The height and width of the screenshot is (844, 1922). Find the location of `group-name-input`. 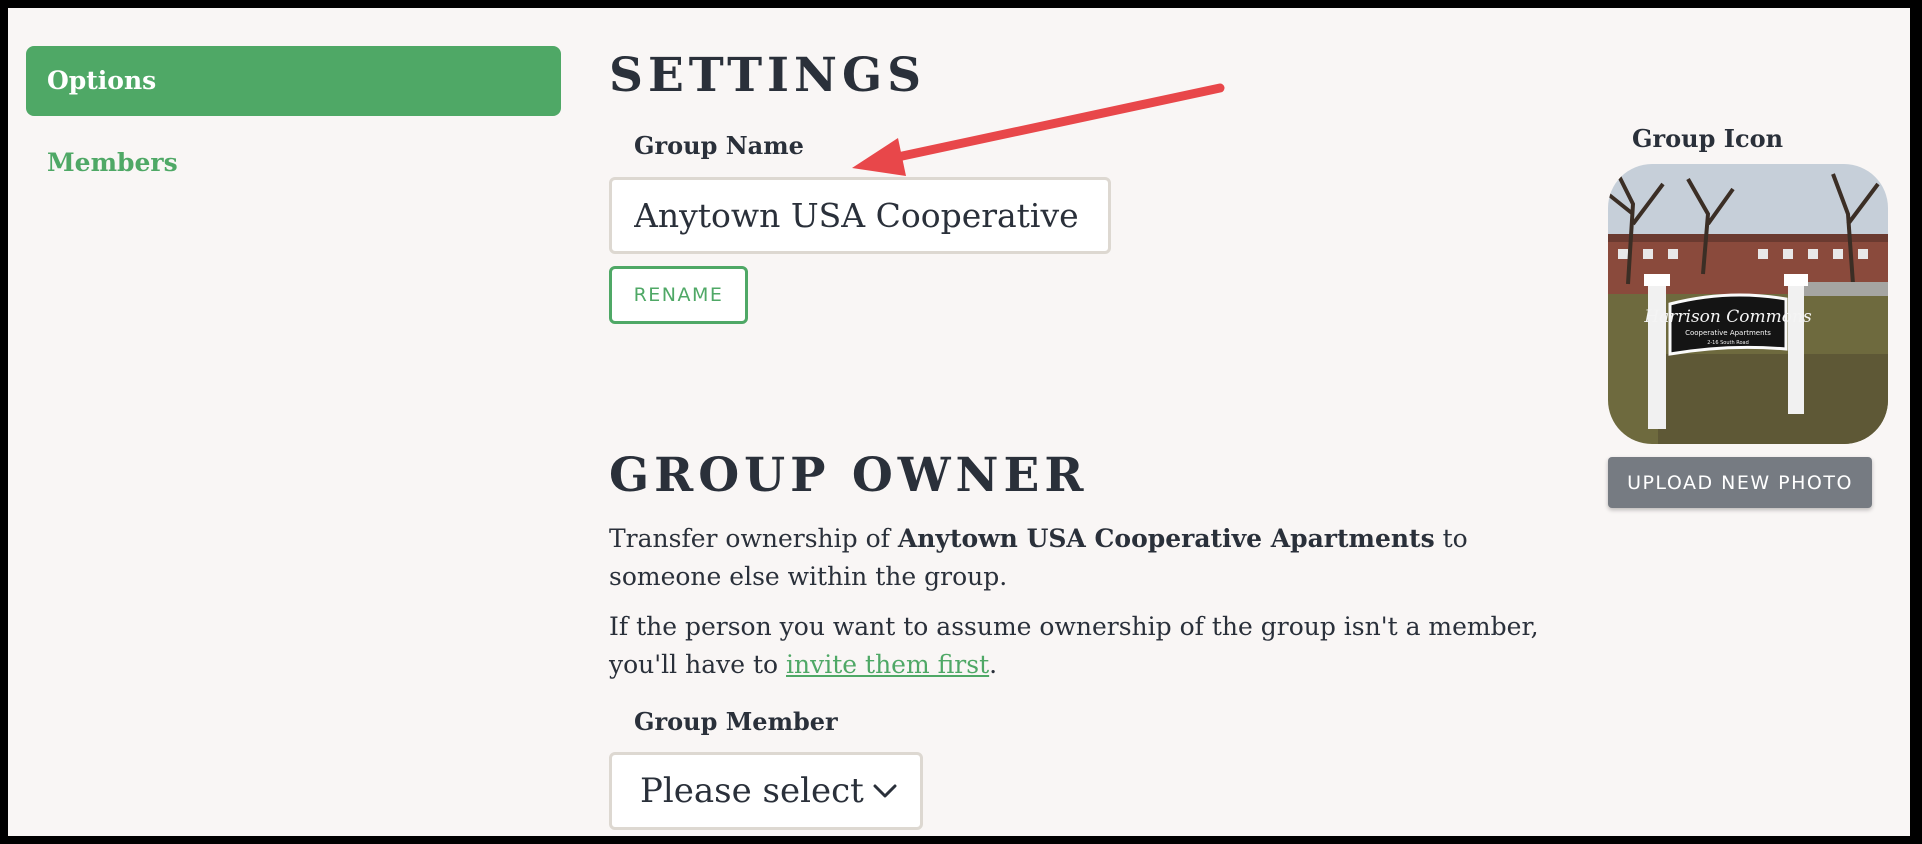

group-name-input is located at coordinates (860, 215).